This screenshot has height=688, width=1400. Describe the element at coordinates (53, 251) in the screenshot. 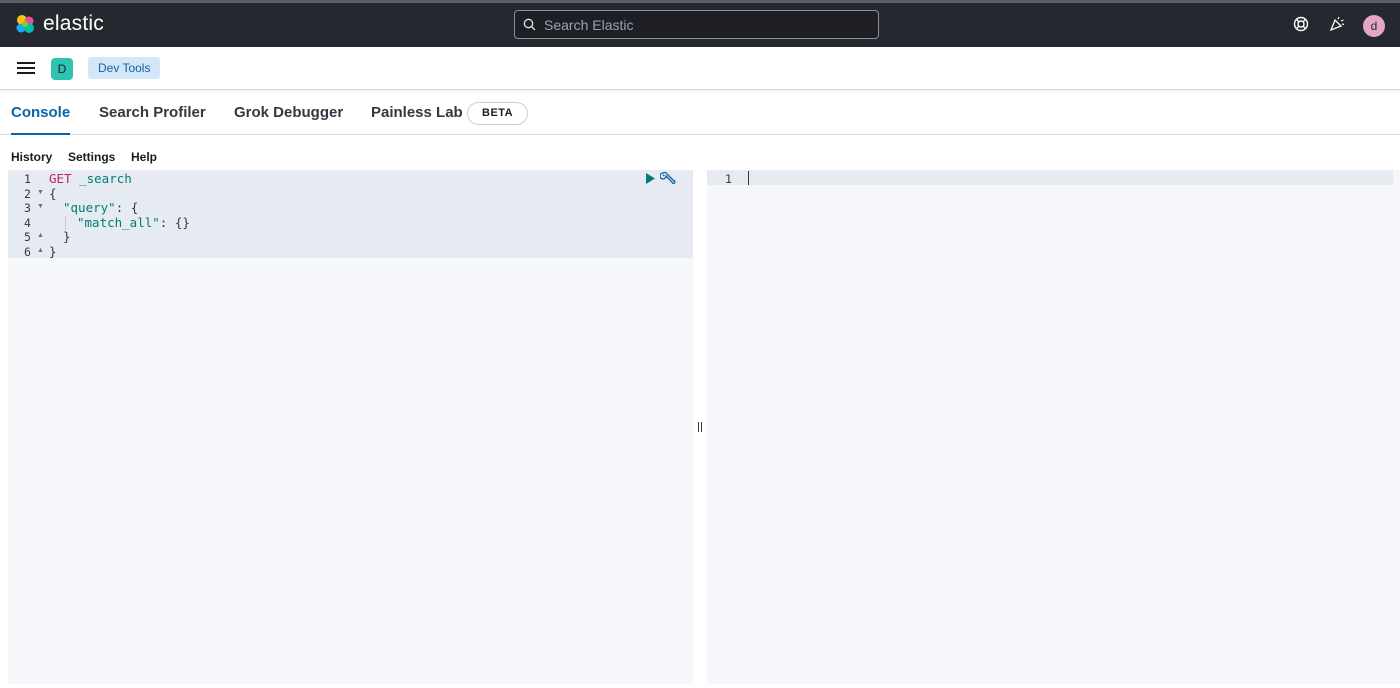

I see `code-line-6: }` at that location.